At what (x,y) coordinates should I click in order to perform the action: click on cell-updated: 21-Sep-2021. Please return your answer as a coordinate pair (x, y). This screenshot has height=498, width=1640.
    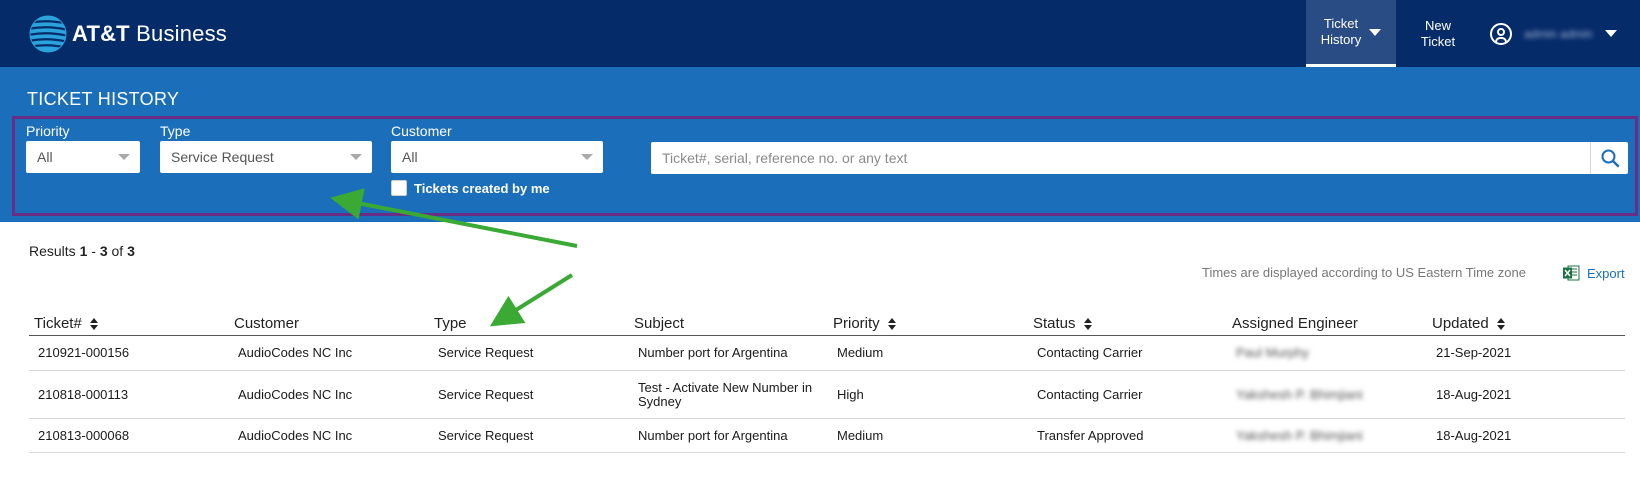
    Looking at the image, I should click on (1474, 352).